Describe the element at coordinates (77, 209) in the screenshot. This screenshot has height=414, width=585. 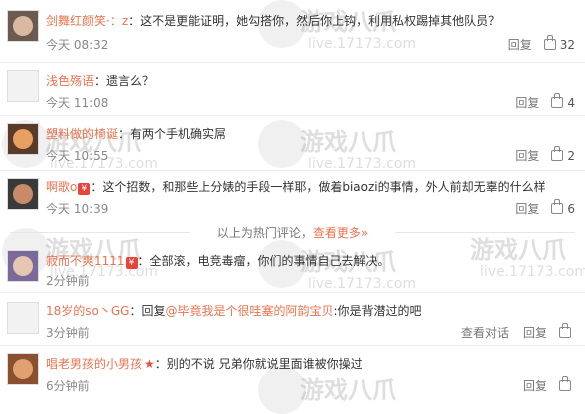
I see `comment-time: 今天 10:39` at that location.